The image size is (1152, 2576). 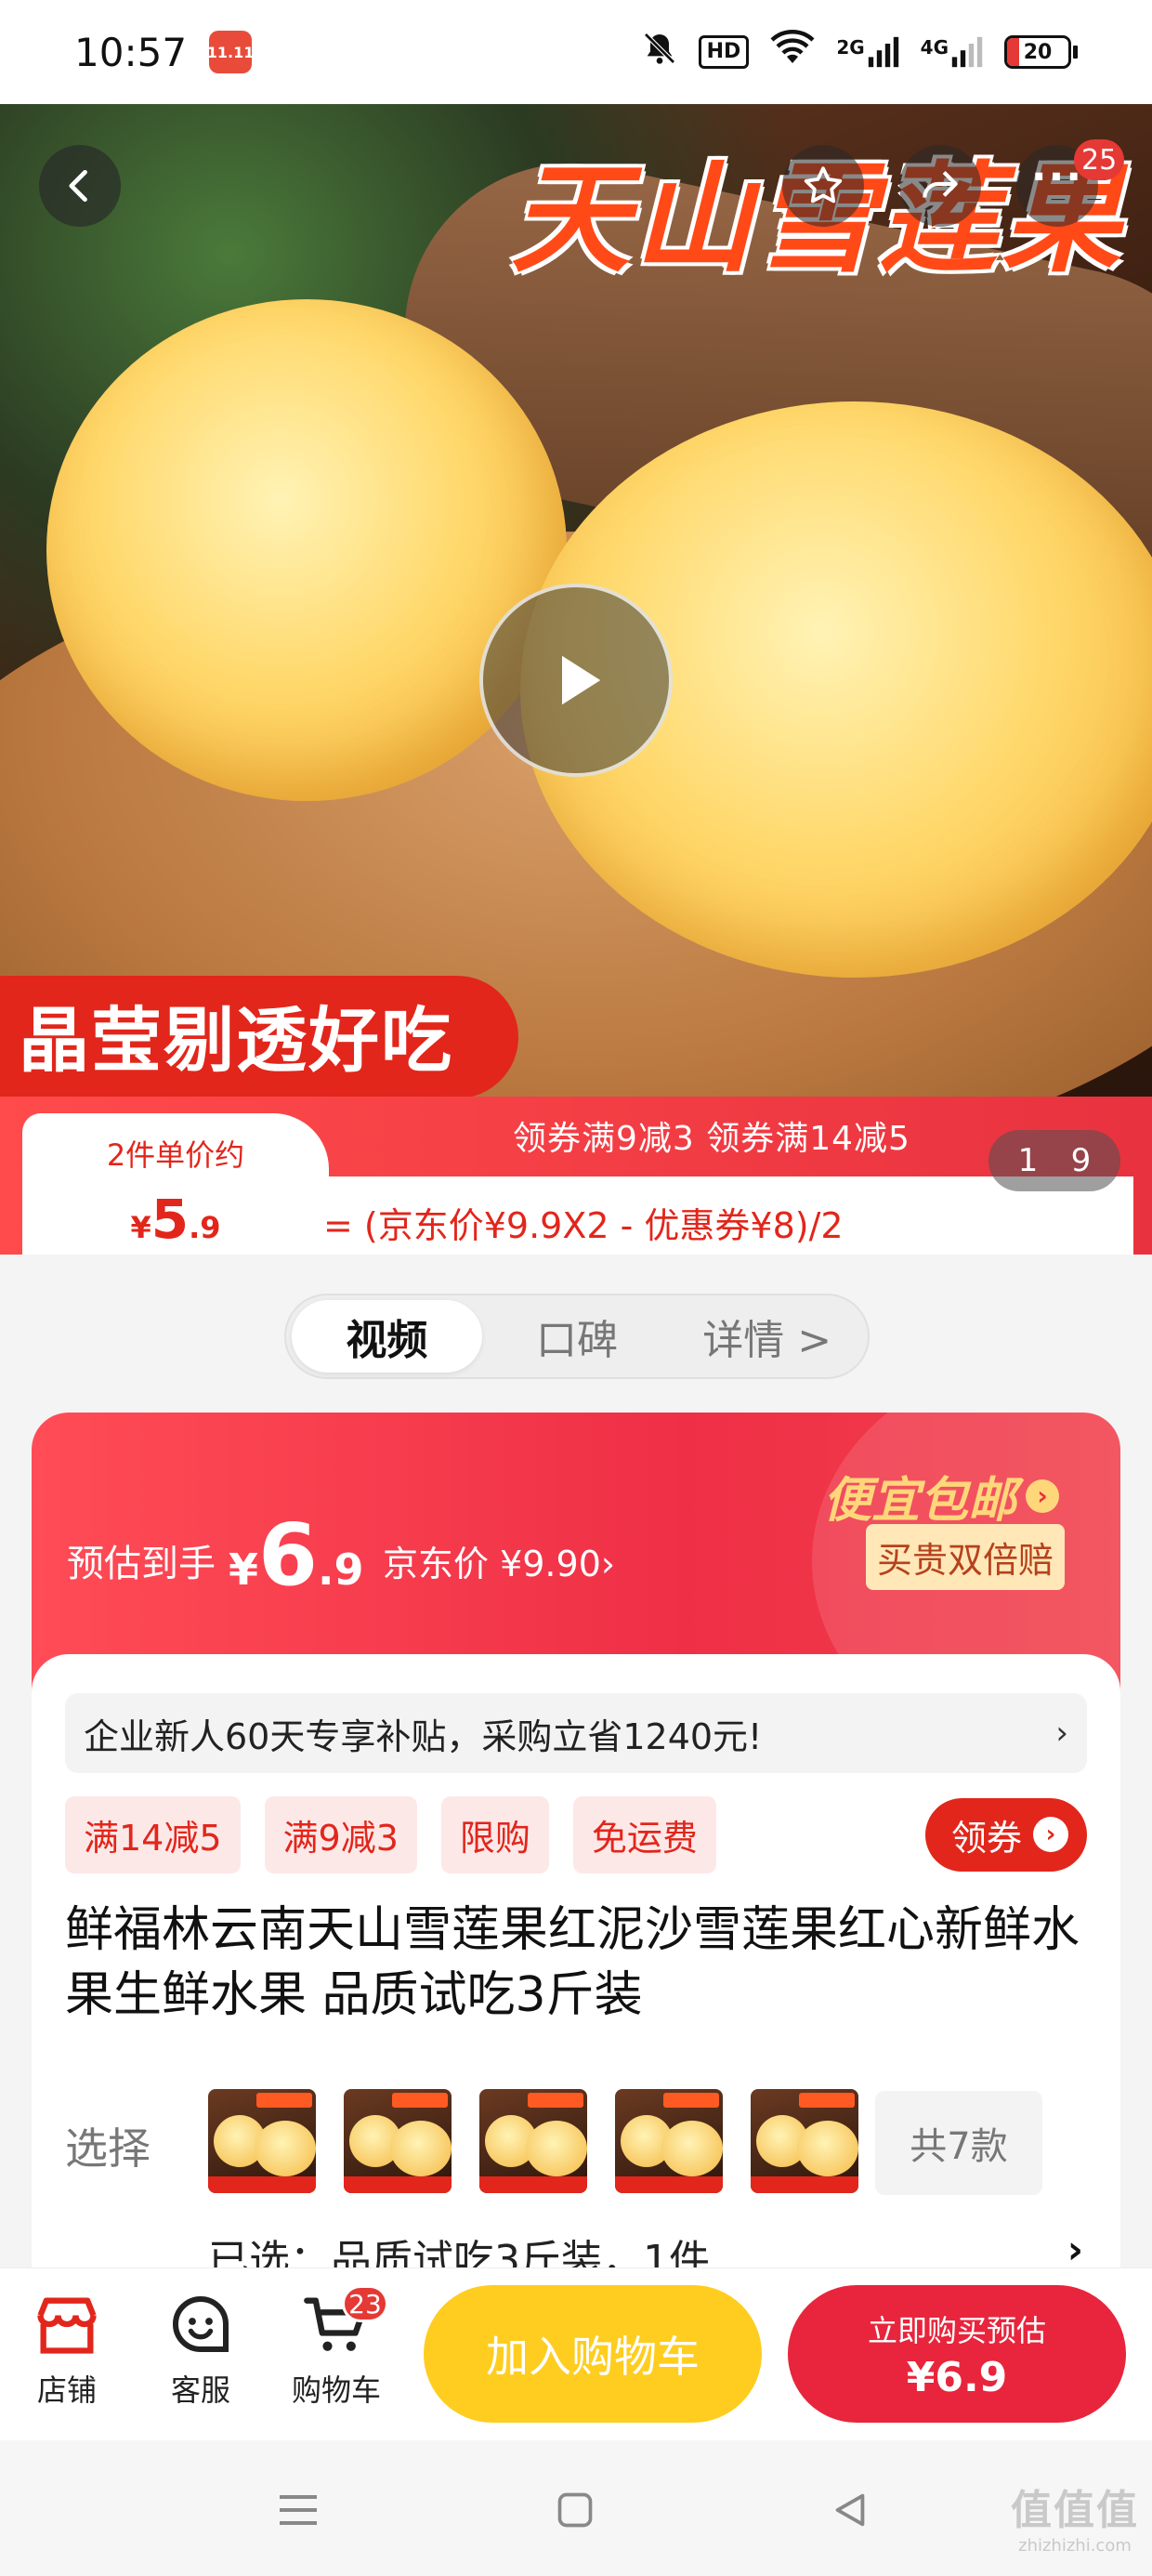 I want to click on back-icon, so click(x=78, y=186).